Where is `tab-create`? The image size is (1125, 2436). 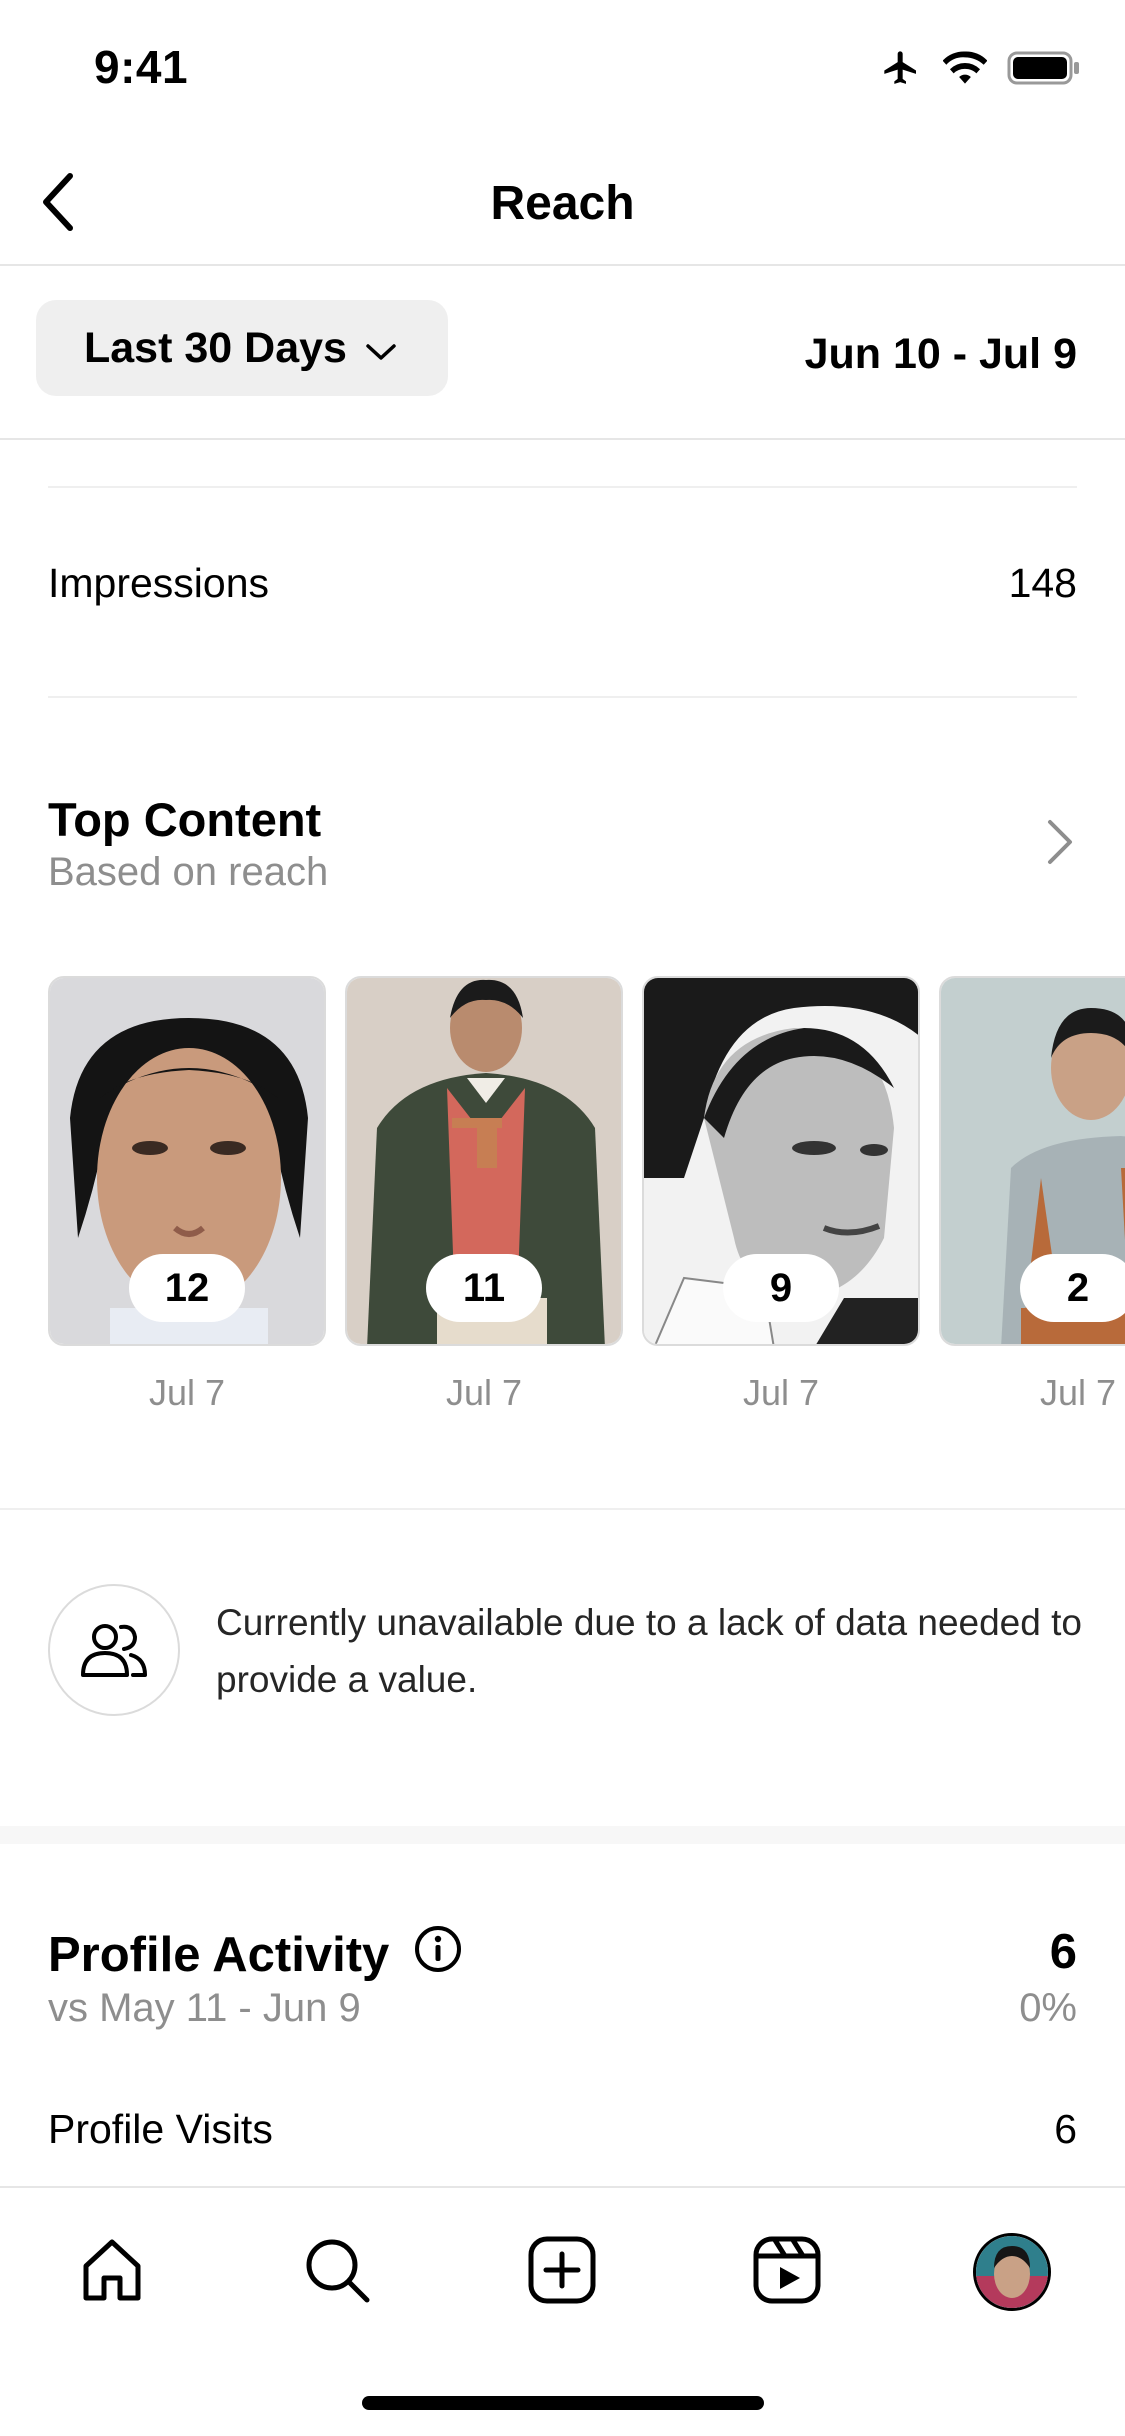
tab-create is located at coordinates (562, 2272).